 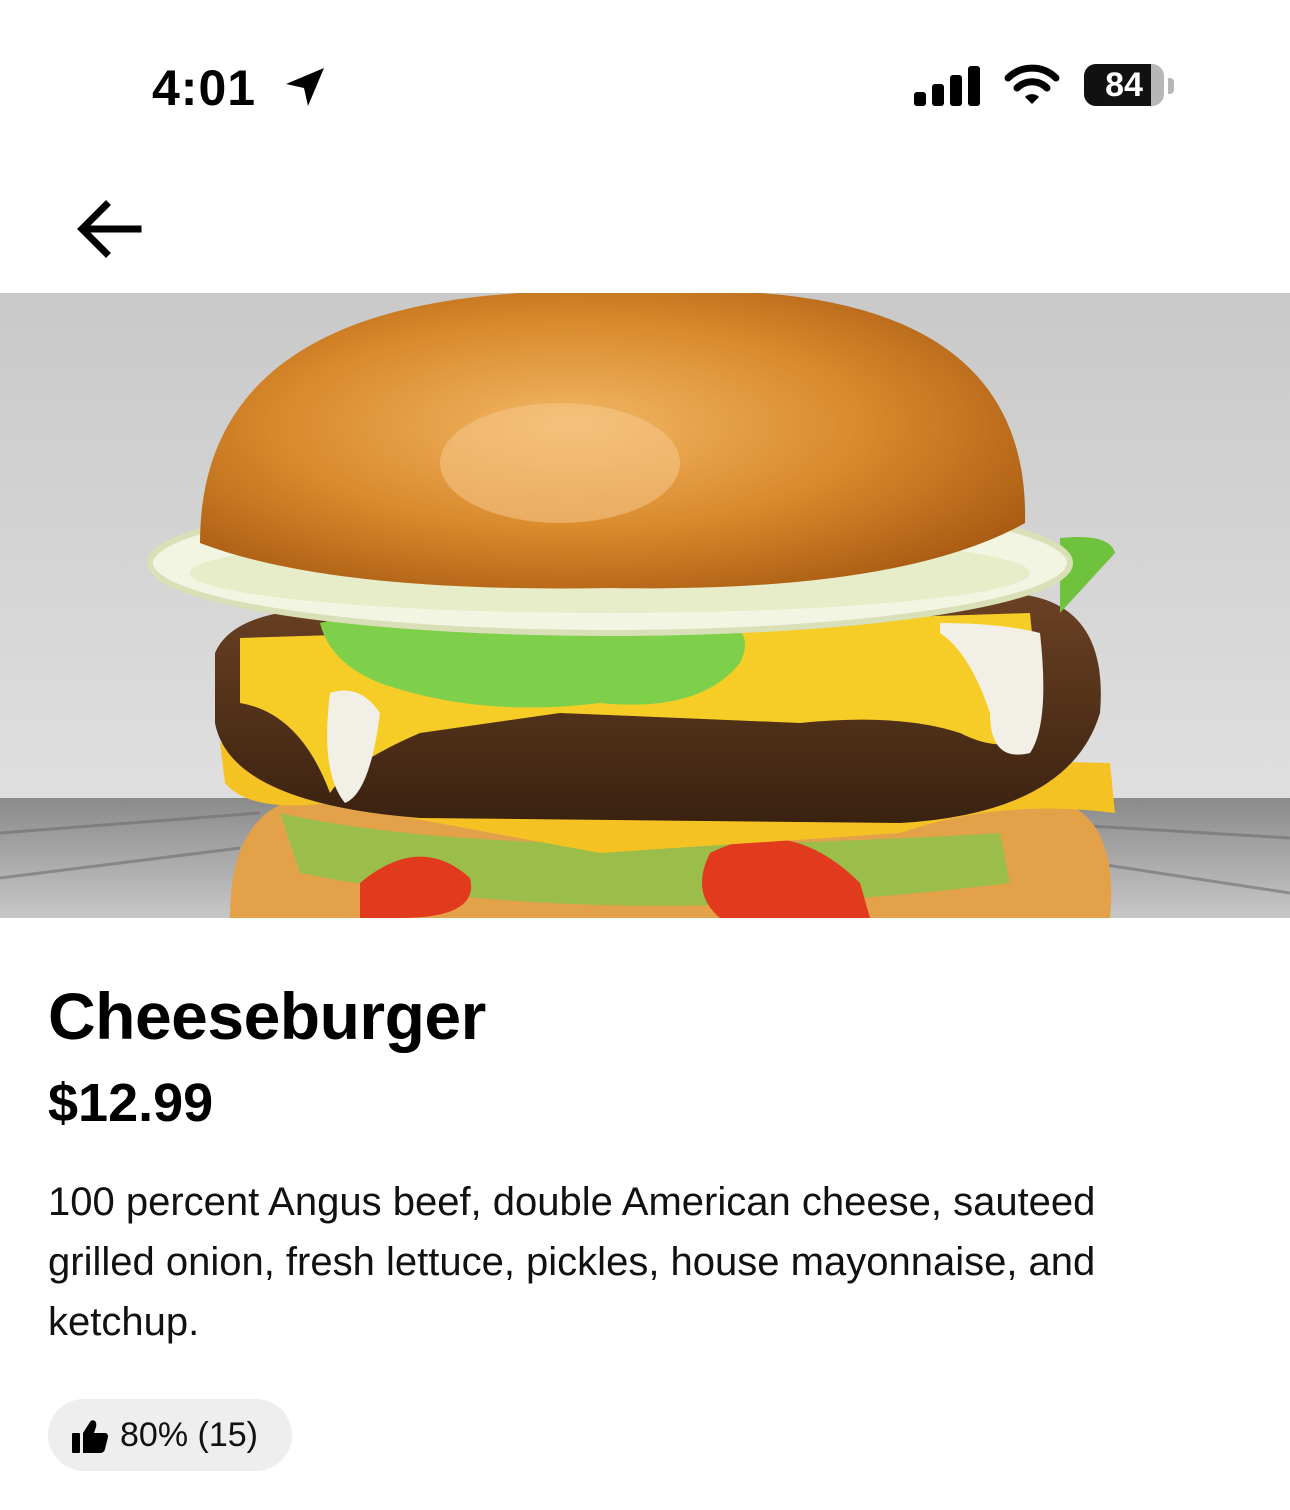 What do you see at coordinates (305, 87) in the screenshot?
I see `location-arrow-icon` at bounding box center [305, 87].